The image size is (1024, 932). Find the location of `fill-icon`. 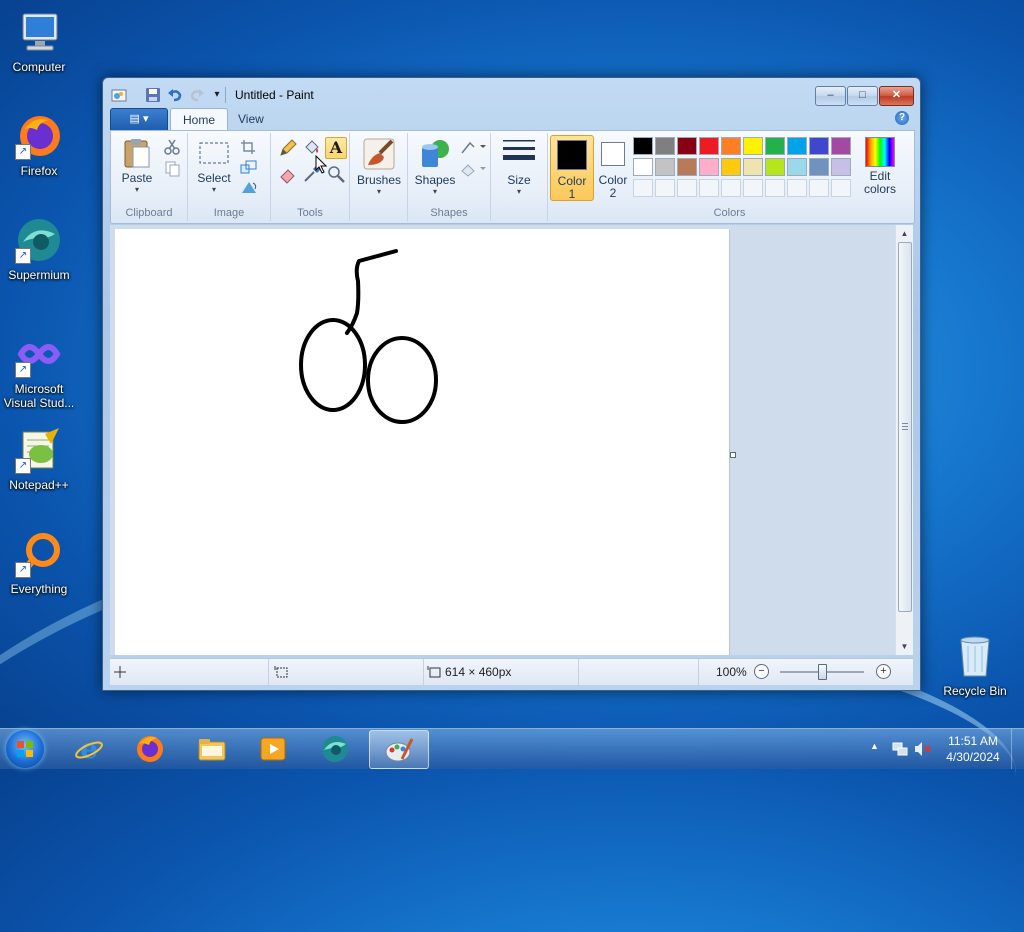

fill-icon is located at coordinates (473, 169).